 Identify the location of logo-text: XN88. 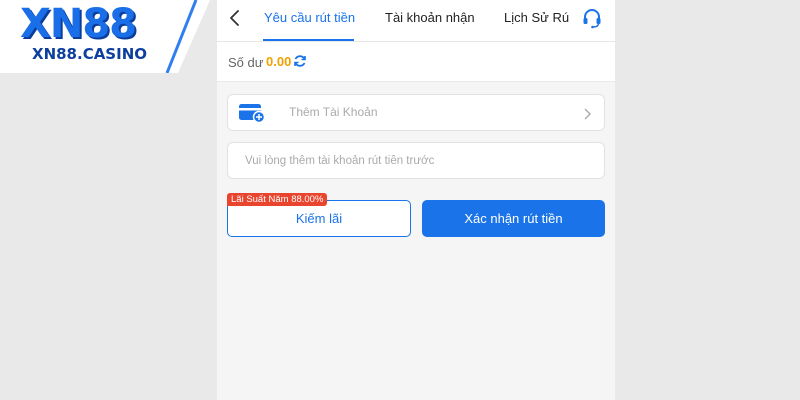
(78, 24).